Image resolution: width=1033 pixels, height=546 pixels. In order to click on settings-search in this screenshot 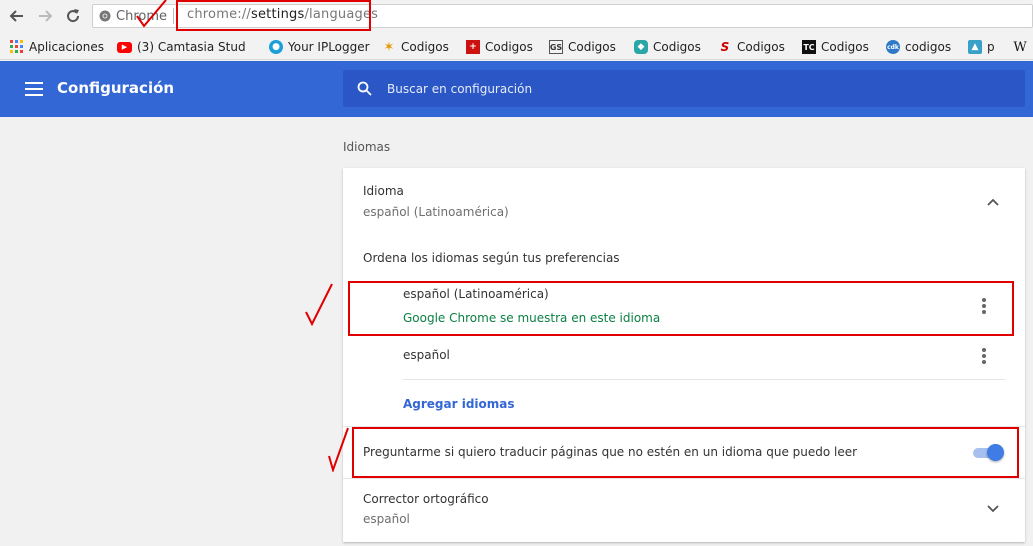, I will do `click(684, 88)`.